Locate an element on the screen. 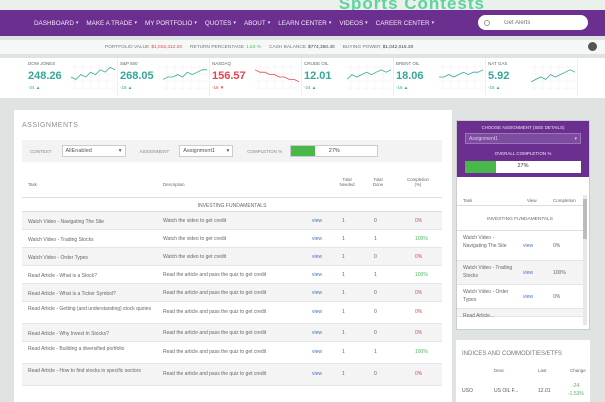 This screenshot has height=402, width=605. ticker-name: NAT GAS is located at coordinates (498, 63).